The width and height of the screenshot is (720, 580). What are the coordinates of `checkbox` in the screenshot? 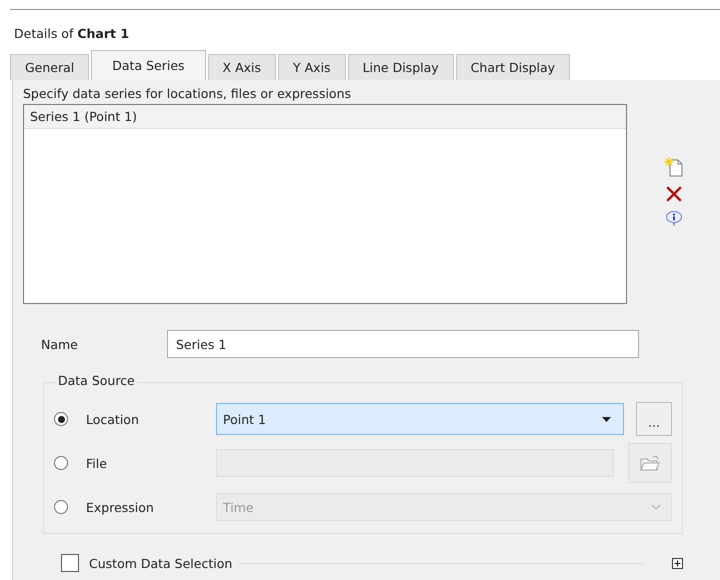 It's located at (70, 563).